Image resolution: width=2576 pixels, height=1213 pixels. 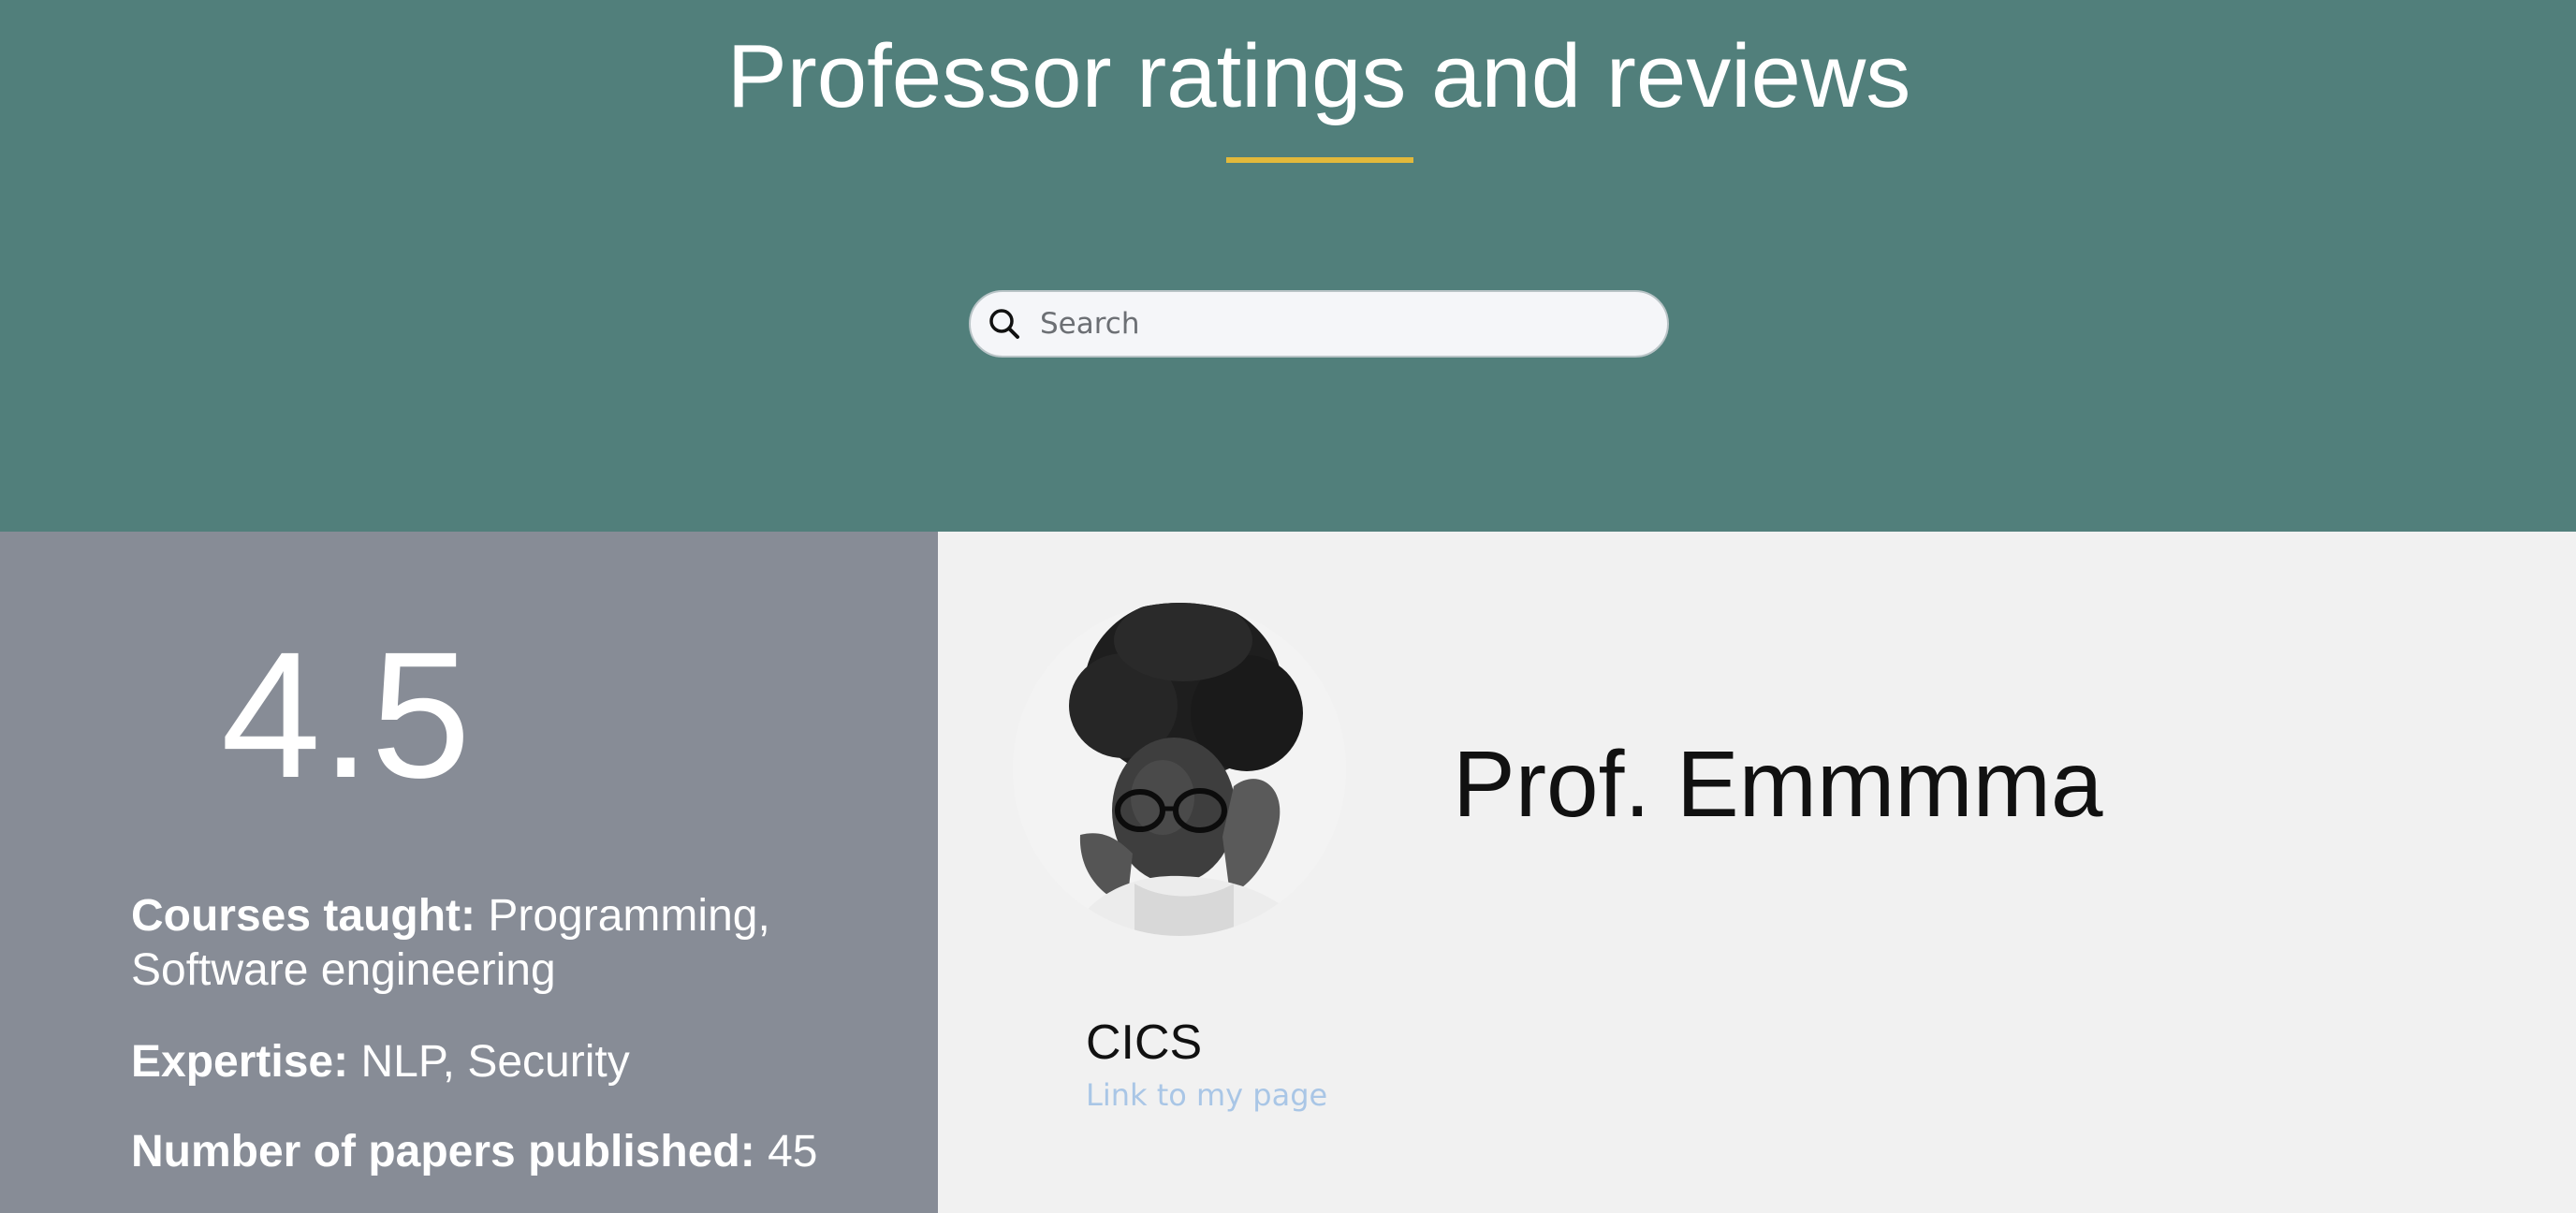 I want to click on department: CICS, so click(x=1144, y=1043).